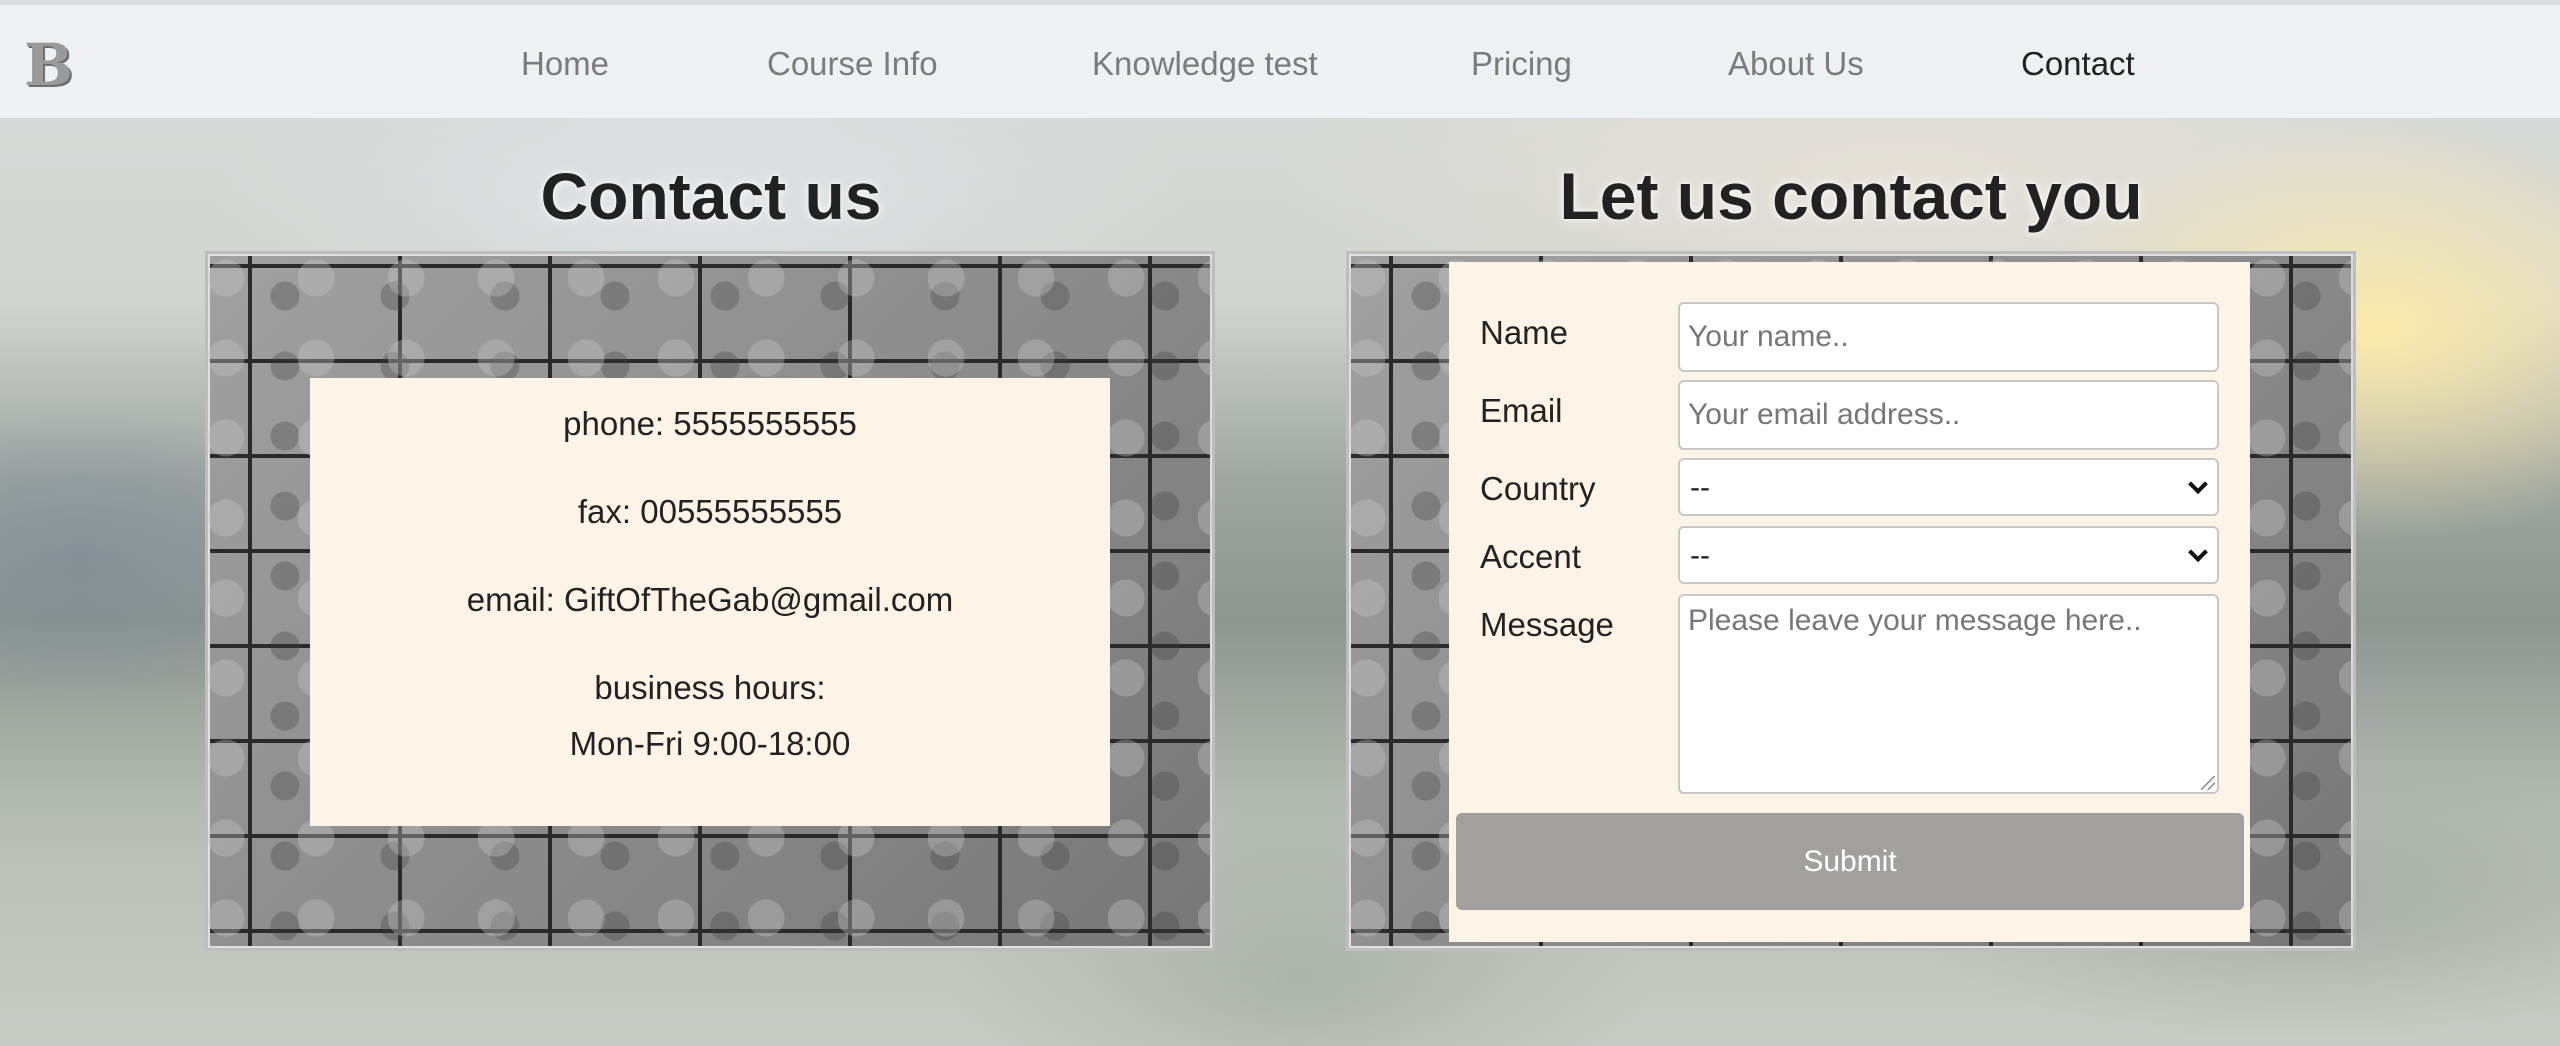 The height and width of the screenshot is (1046, 2560). Describe the element at coordinates (852, 64) in the screenshot. I see `nav-course-info: Course Info` at that location.